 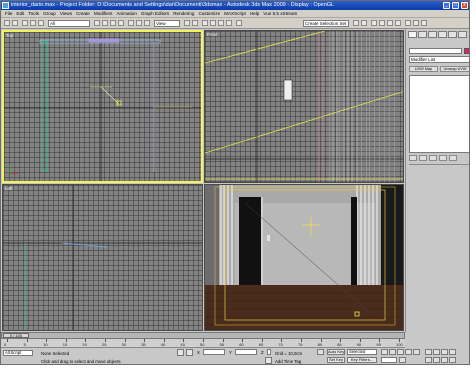 I want to click on make-unique-icon, so click(x=433, y=158).